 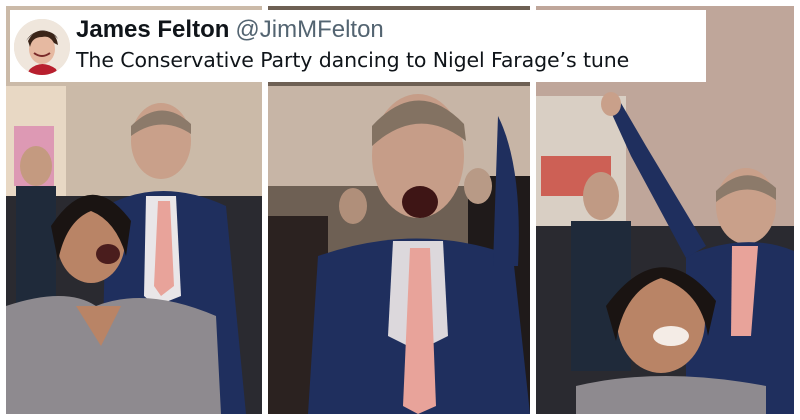 I want to click on avatar, so click(x=42, y=47).